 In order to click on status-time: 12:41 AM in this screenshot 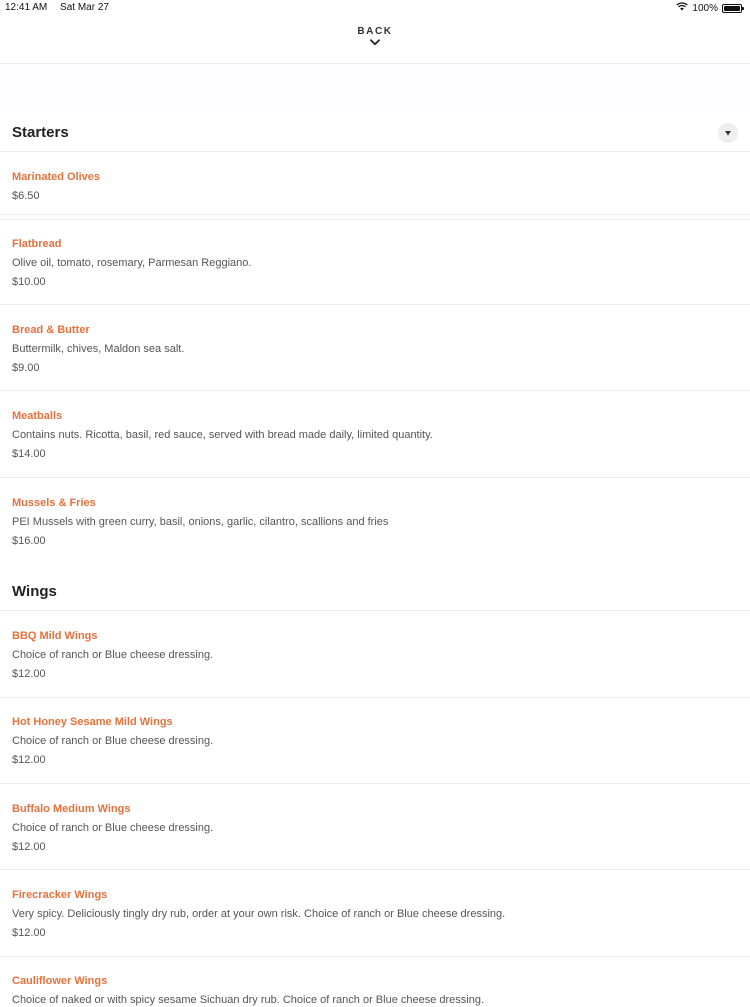, I will do `click(26, 7)`.